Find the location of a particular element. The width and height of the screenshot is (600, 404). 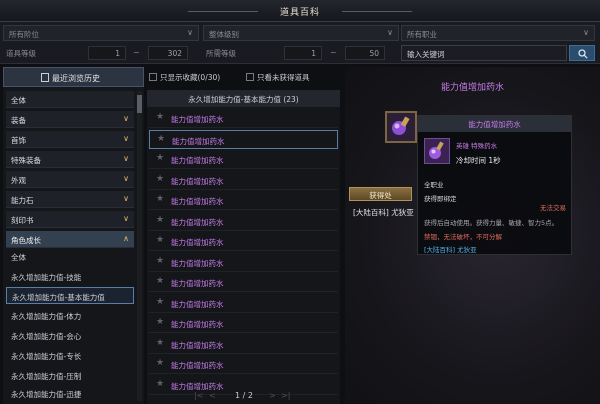

unobtained-checkbox: 只看未获得道具 is located at coordinates (278, 77).